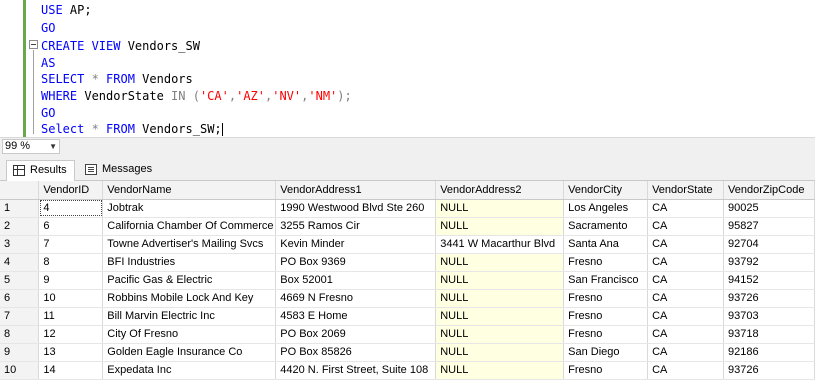 This screenshot has height=382, width=815. Describe the element at coordinates (71, 298) in the screenshot. I see `grid-cell: 10` at that location.